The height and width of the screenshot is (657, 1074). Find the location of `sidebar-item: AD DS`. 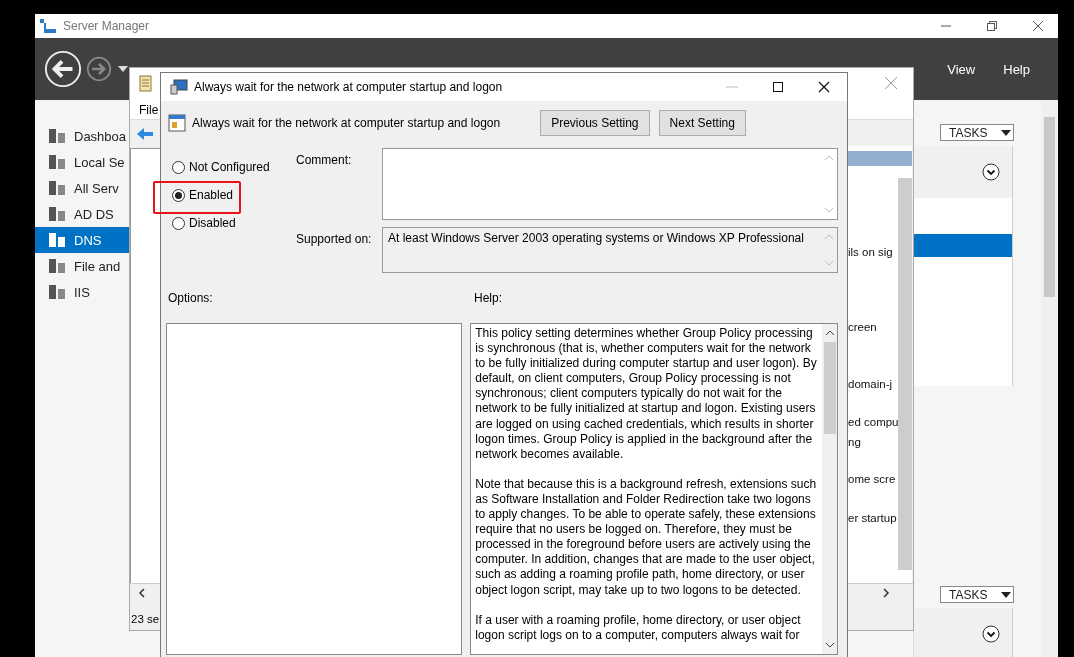

sidebar-item: AD DS is located at coordinates (82, 214).